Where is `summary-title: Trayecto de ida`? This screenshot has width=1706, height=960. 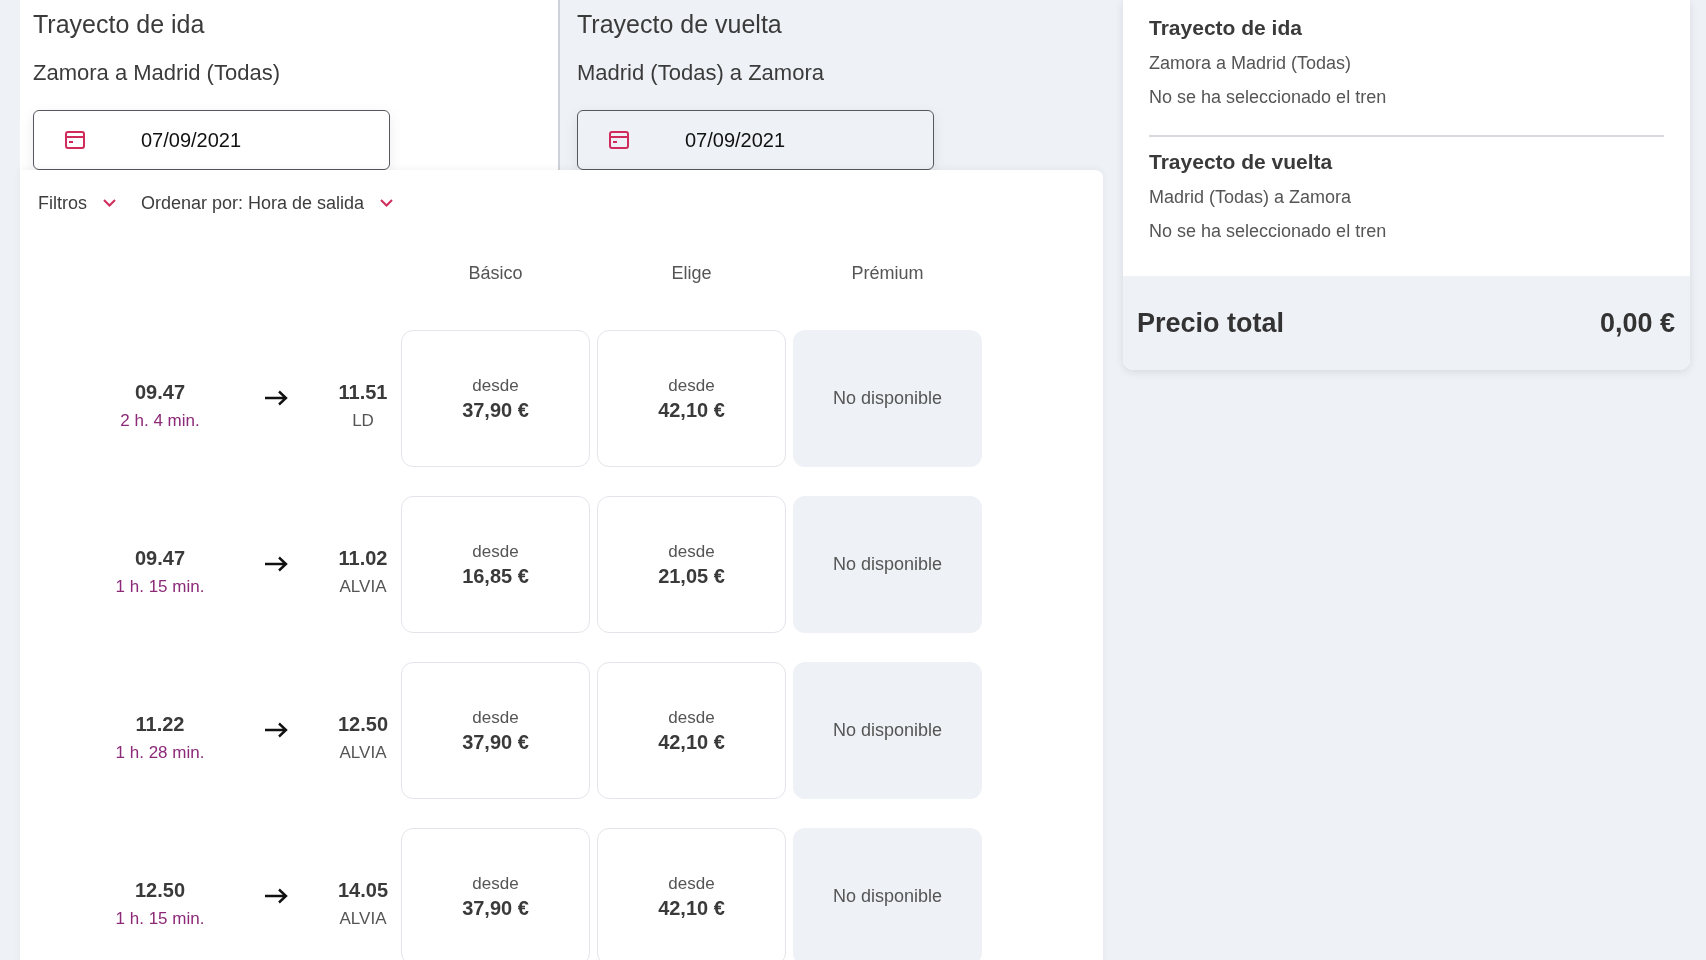
summary-title: Trayecto de ida is located at coordinates (1226, 28).